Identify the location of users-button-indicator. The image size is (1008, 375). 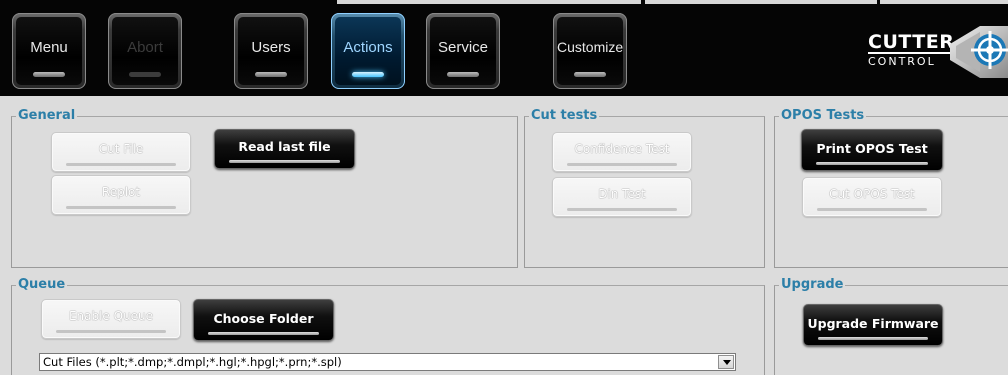
(271, 74).